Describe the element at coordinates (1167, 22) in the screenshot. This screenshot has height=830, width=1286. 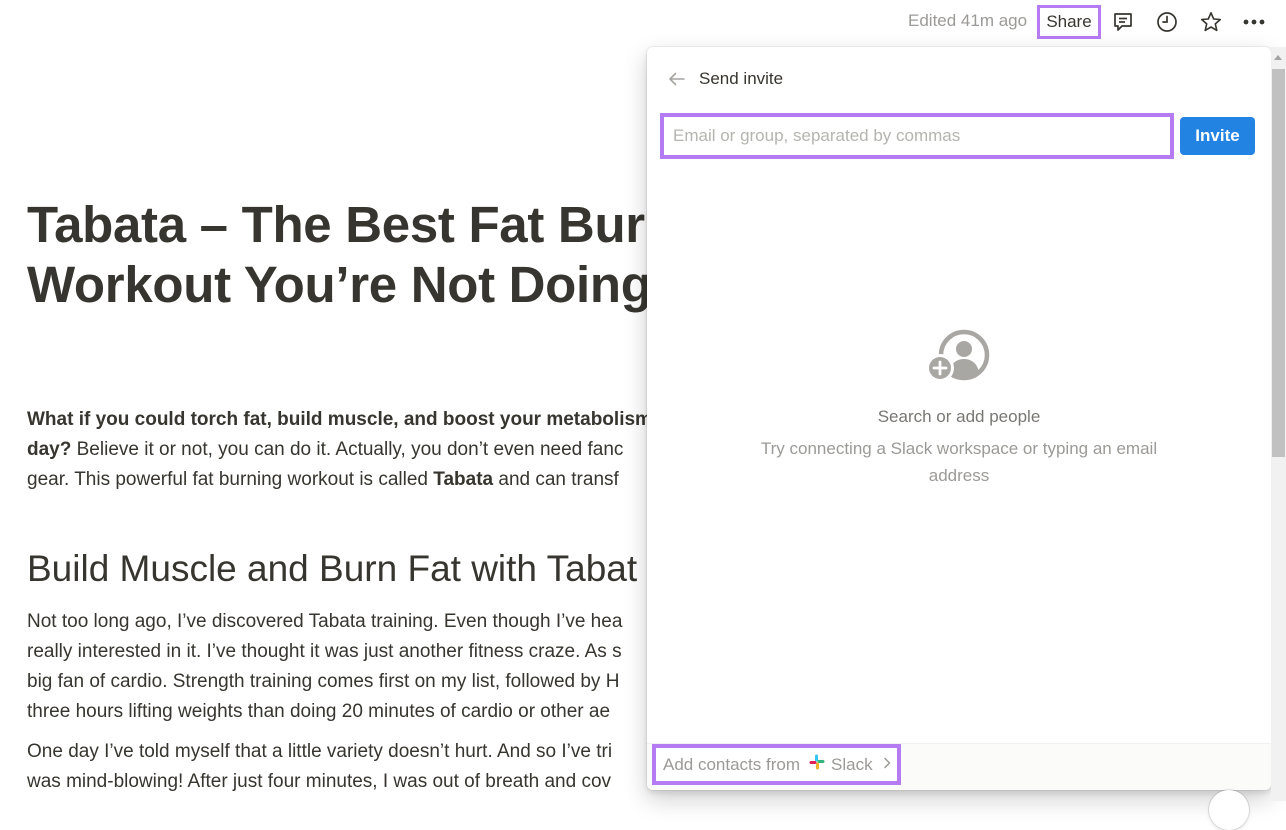
I see `clock-history-icon` at that location.